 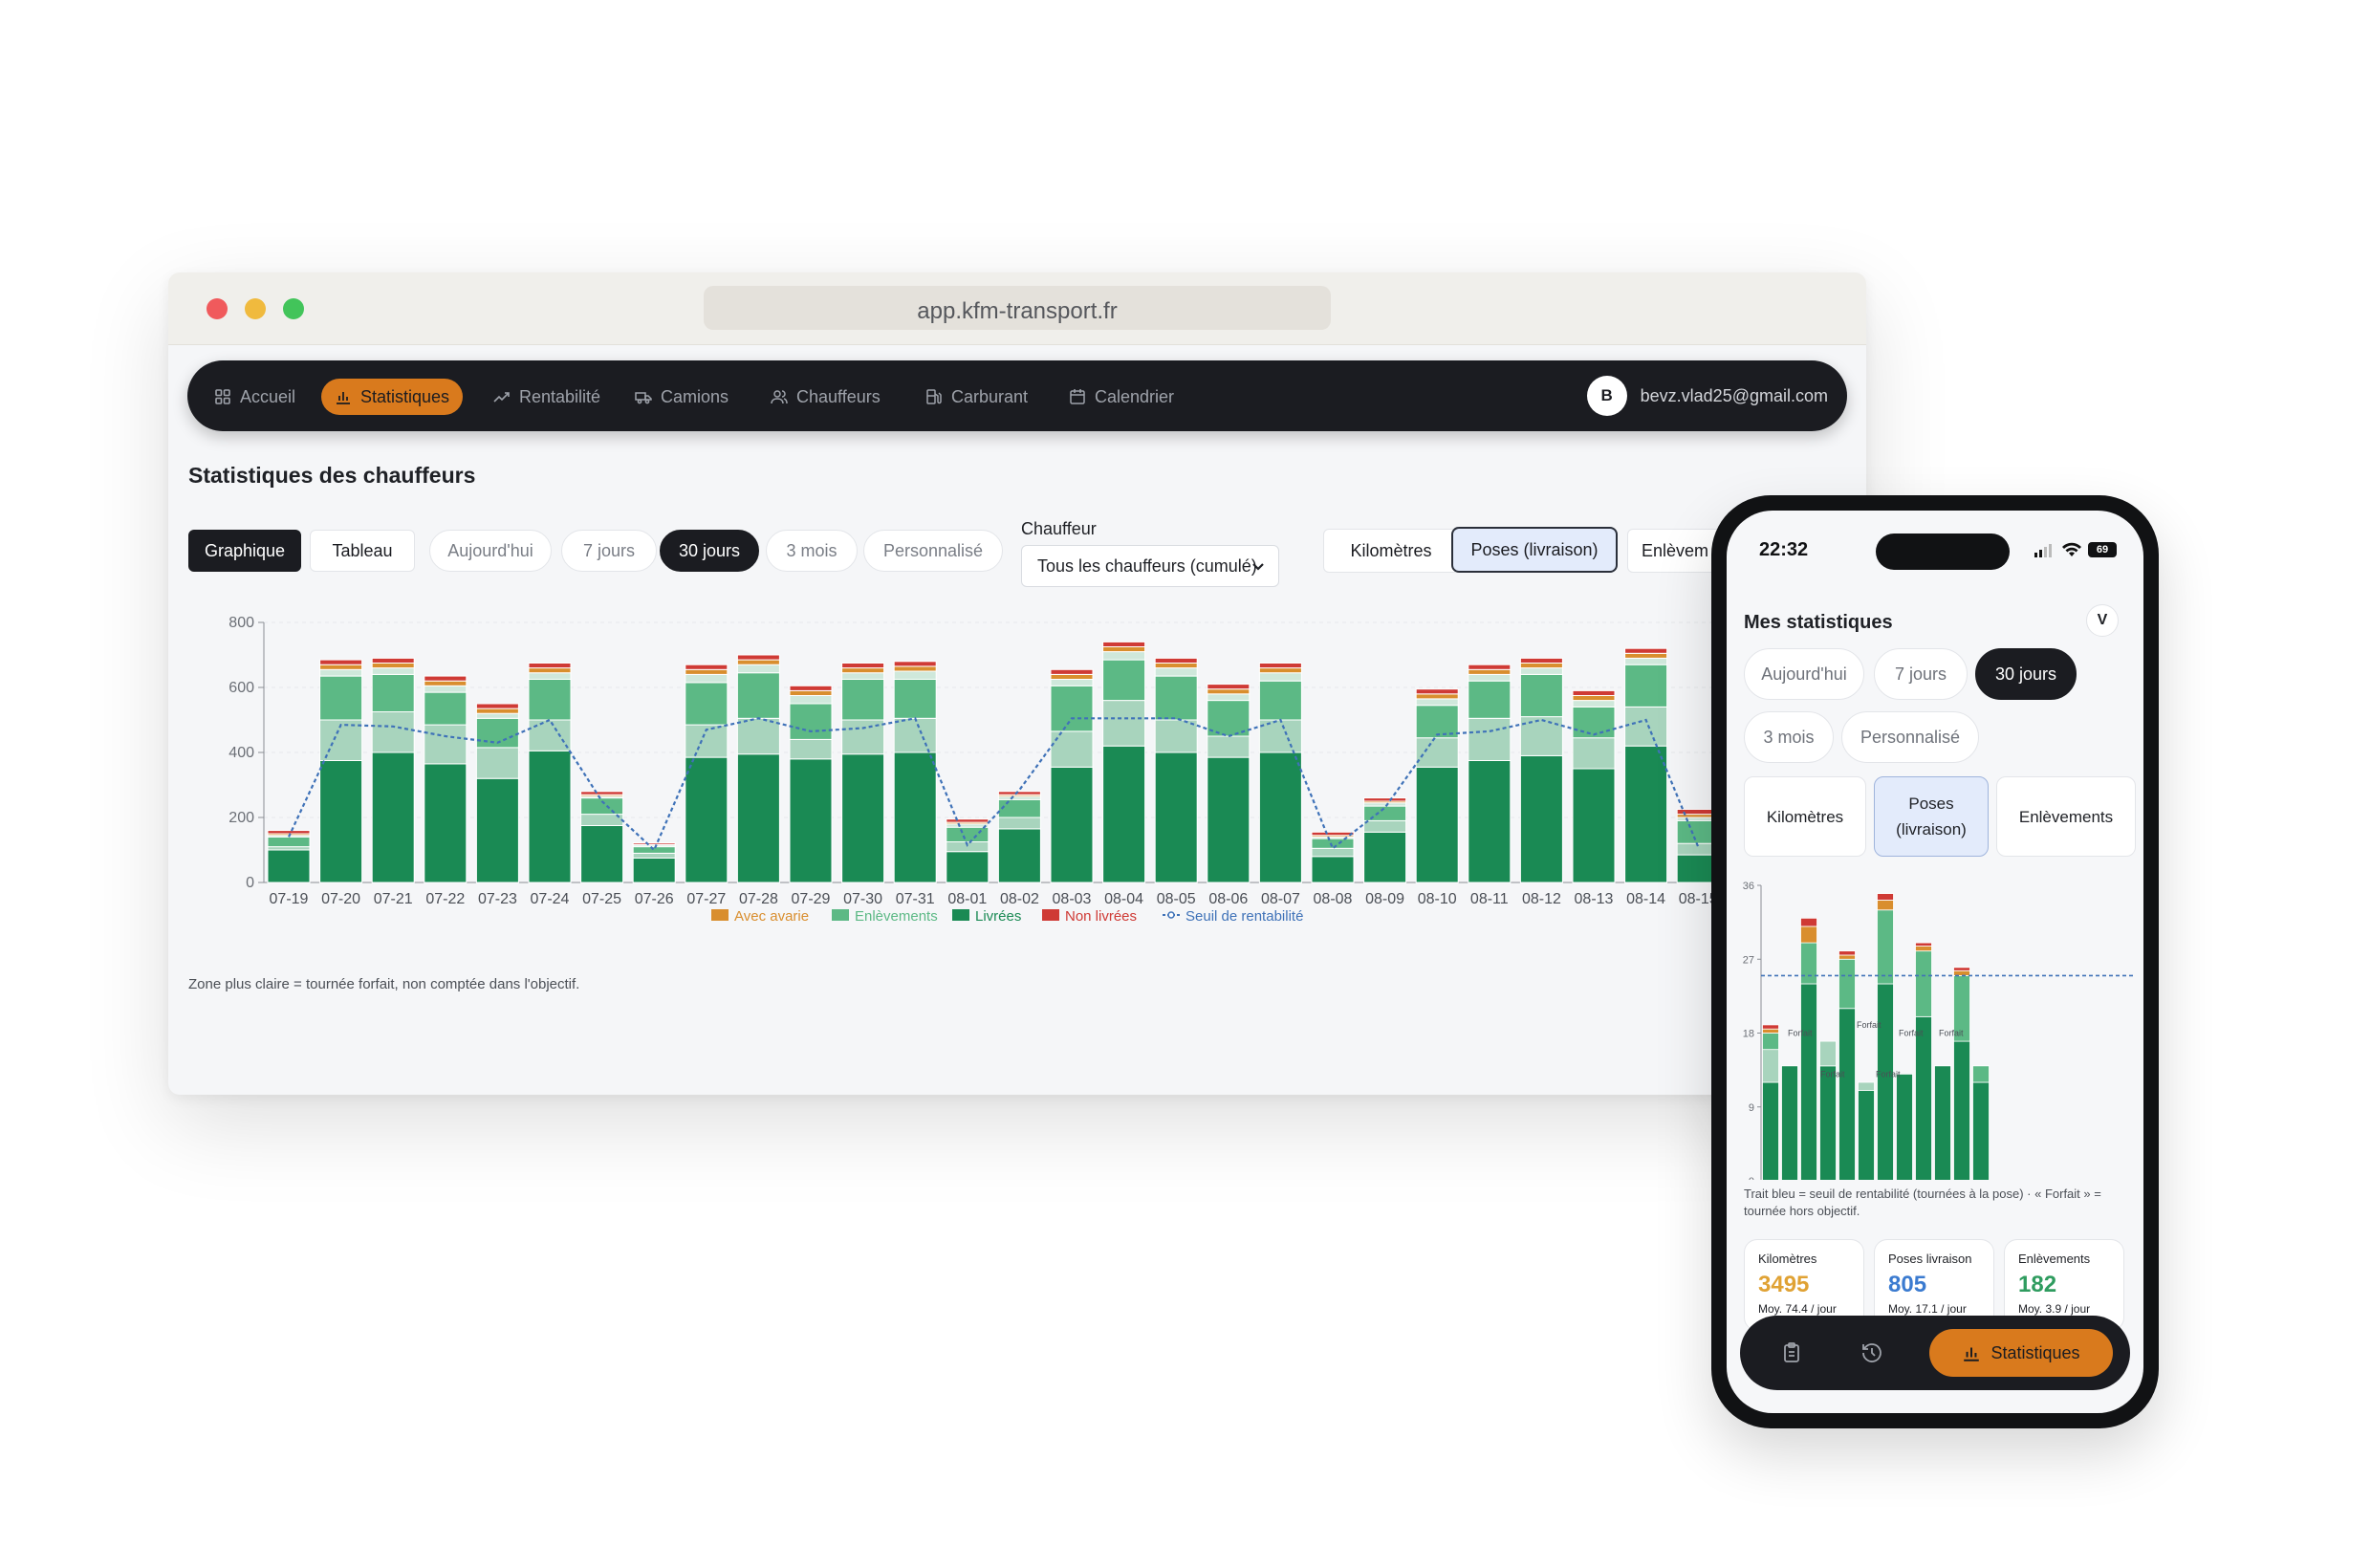 What do you see at coordinates (547, 397) in the screenshot?
I see `nav-rentabilite: Rentabilité` at bounding box center [547, 397].